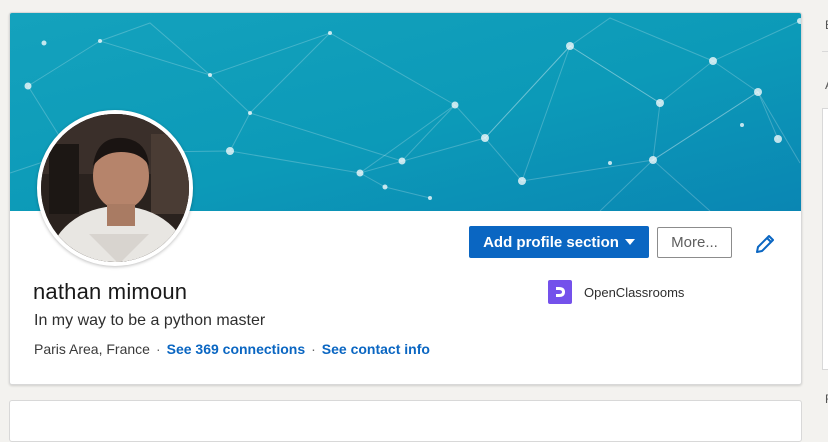 Image resolution: width=828 pixels, height=442 pixels. I want to click on see-connections-link: See 369 connections, so click(236, 349).